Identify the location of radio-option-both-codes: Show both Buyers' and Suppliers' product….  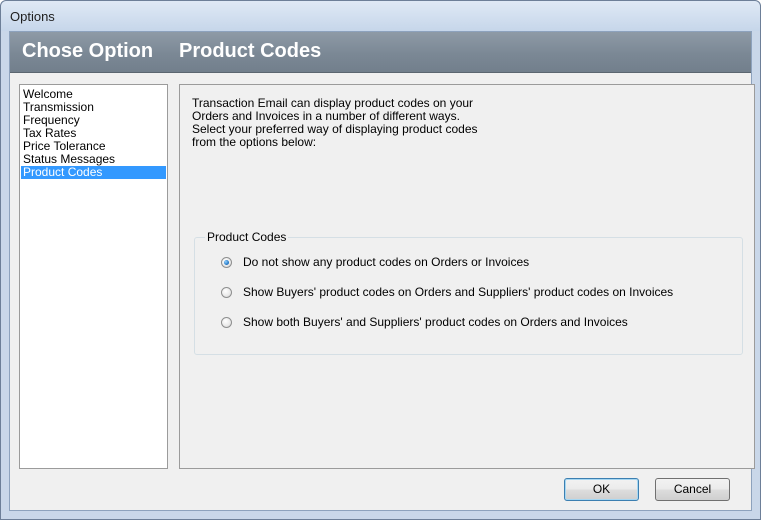
(424, 322).